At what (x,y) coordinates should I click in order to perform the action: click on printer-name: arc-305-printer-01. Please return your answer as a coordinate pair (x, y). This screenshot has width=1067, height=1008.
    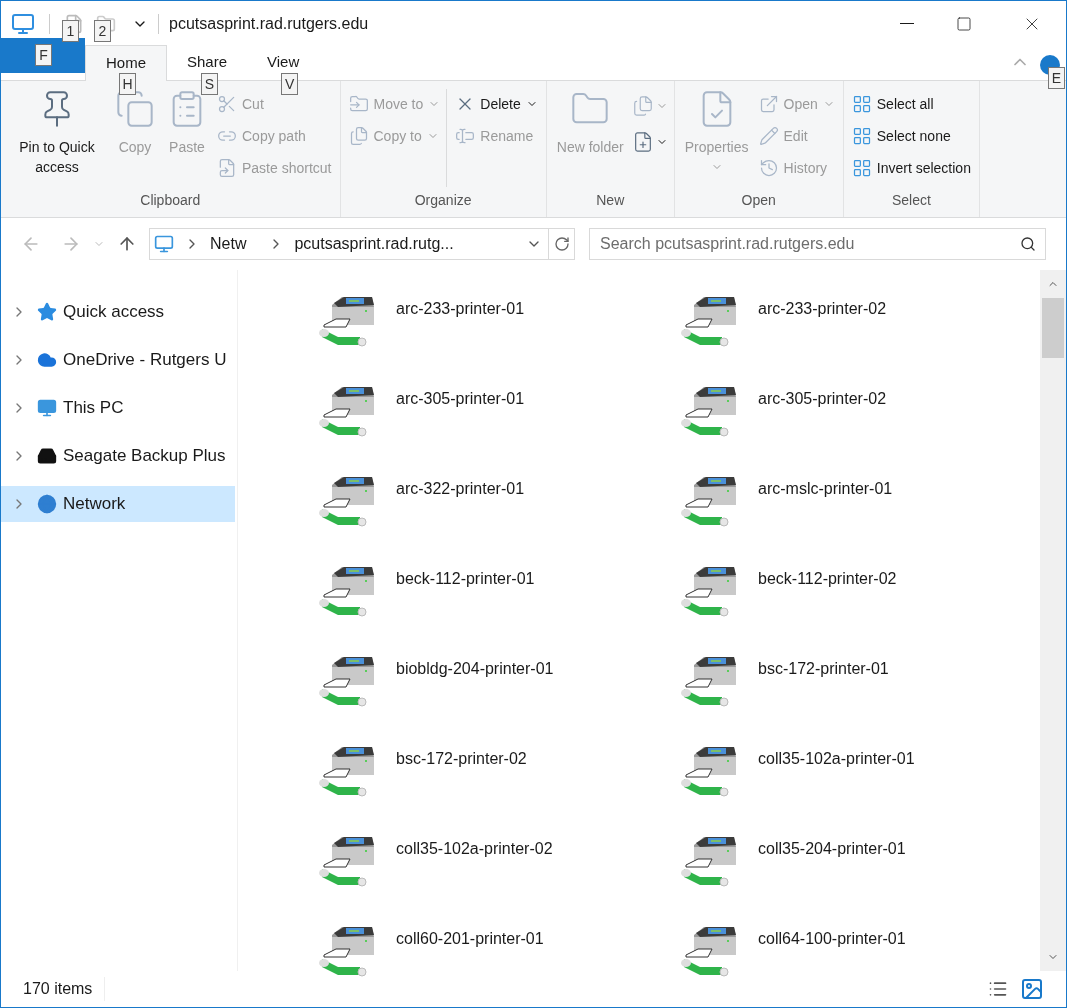
    Looking at the image, I should click on (460, 399).